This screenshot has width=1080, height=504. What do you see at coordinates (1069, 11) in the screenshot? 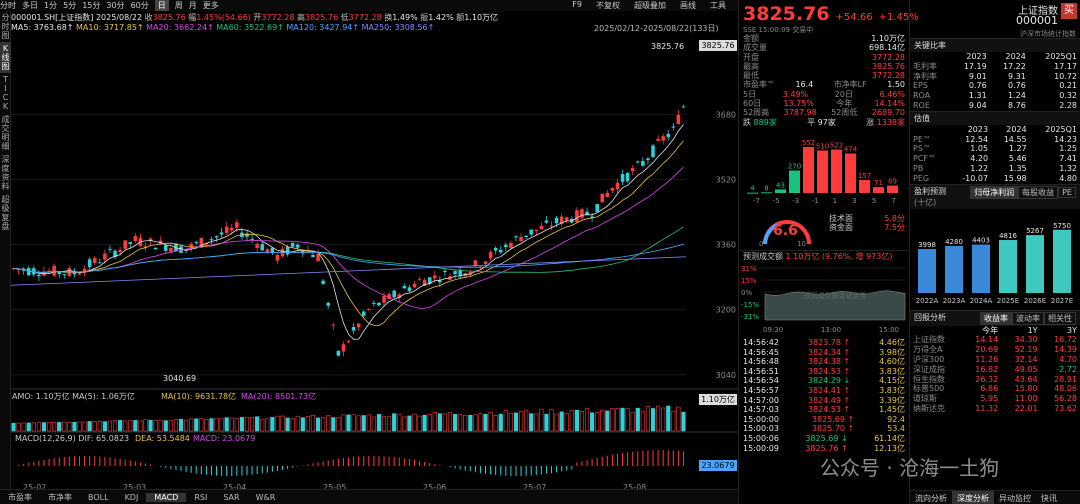
I see `buy-button: 买` at bounding box center [1069, 11].